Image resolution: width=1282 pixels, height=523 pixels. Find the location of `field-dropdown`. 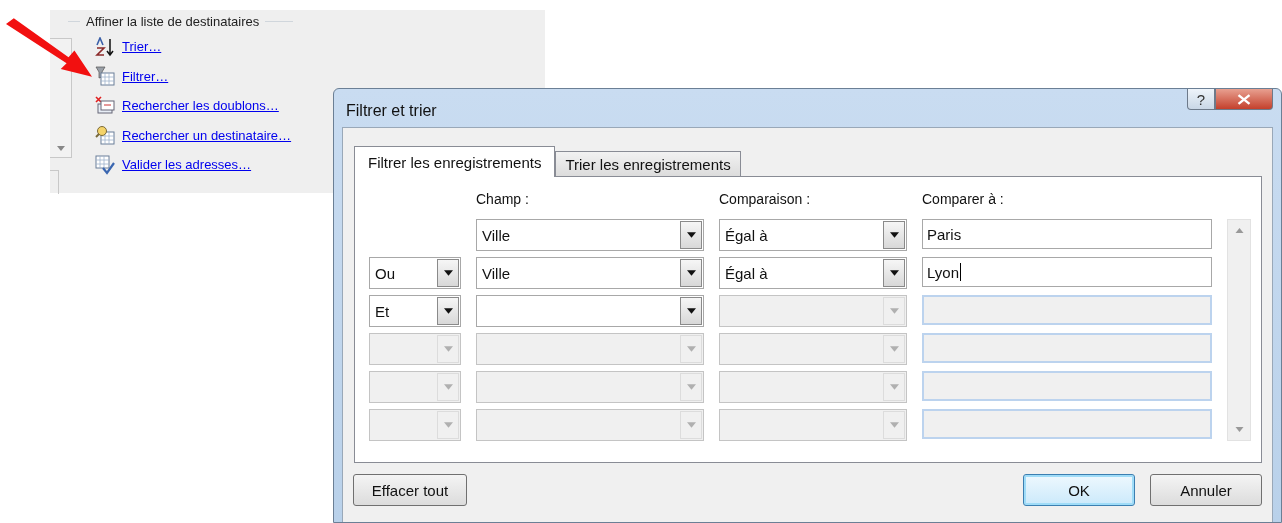

field-dropdown is located at coordinates (590, 311).